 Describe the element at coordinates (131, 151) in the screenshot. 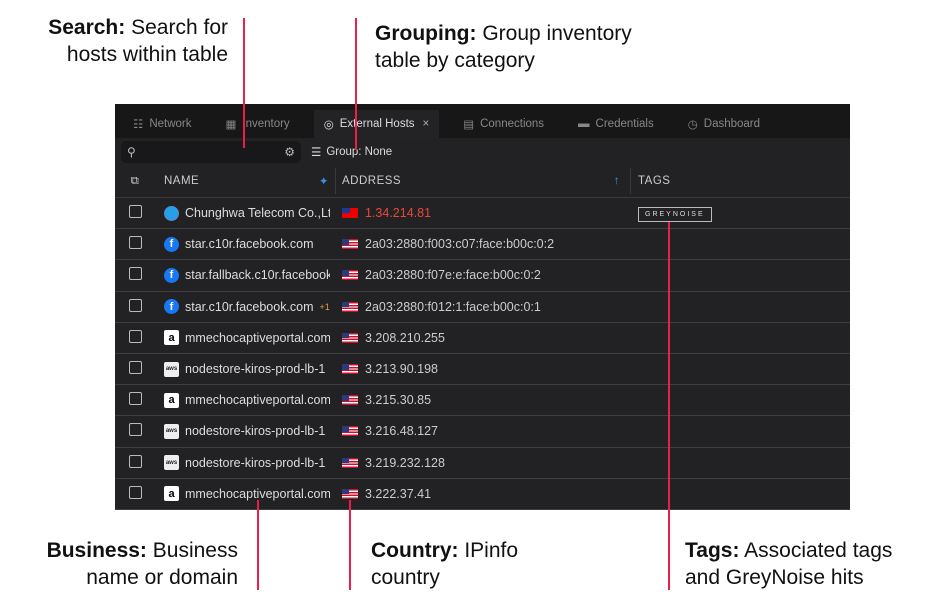

I see `search-icon: ⚲` at that location.